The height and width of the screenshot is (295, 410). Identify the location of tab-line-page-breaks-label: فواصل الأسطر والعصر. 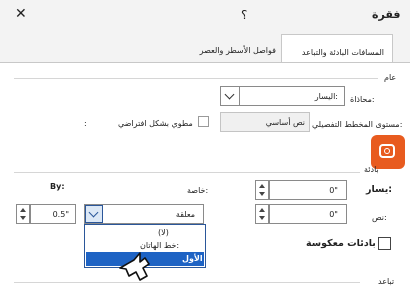
(237, 50).